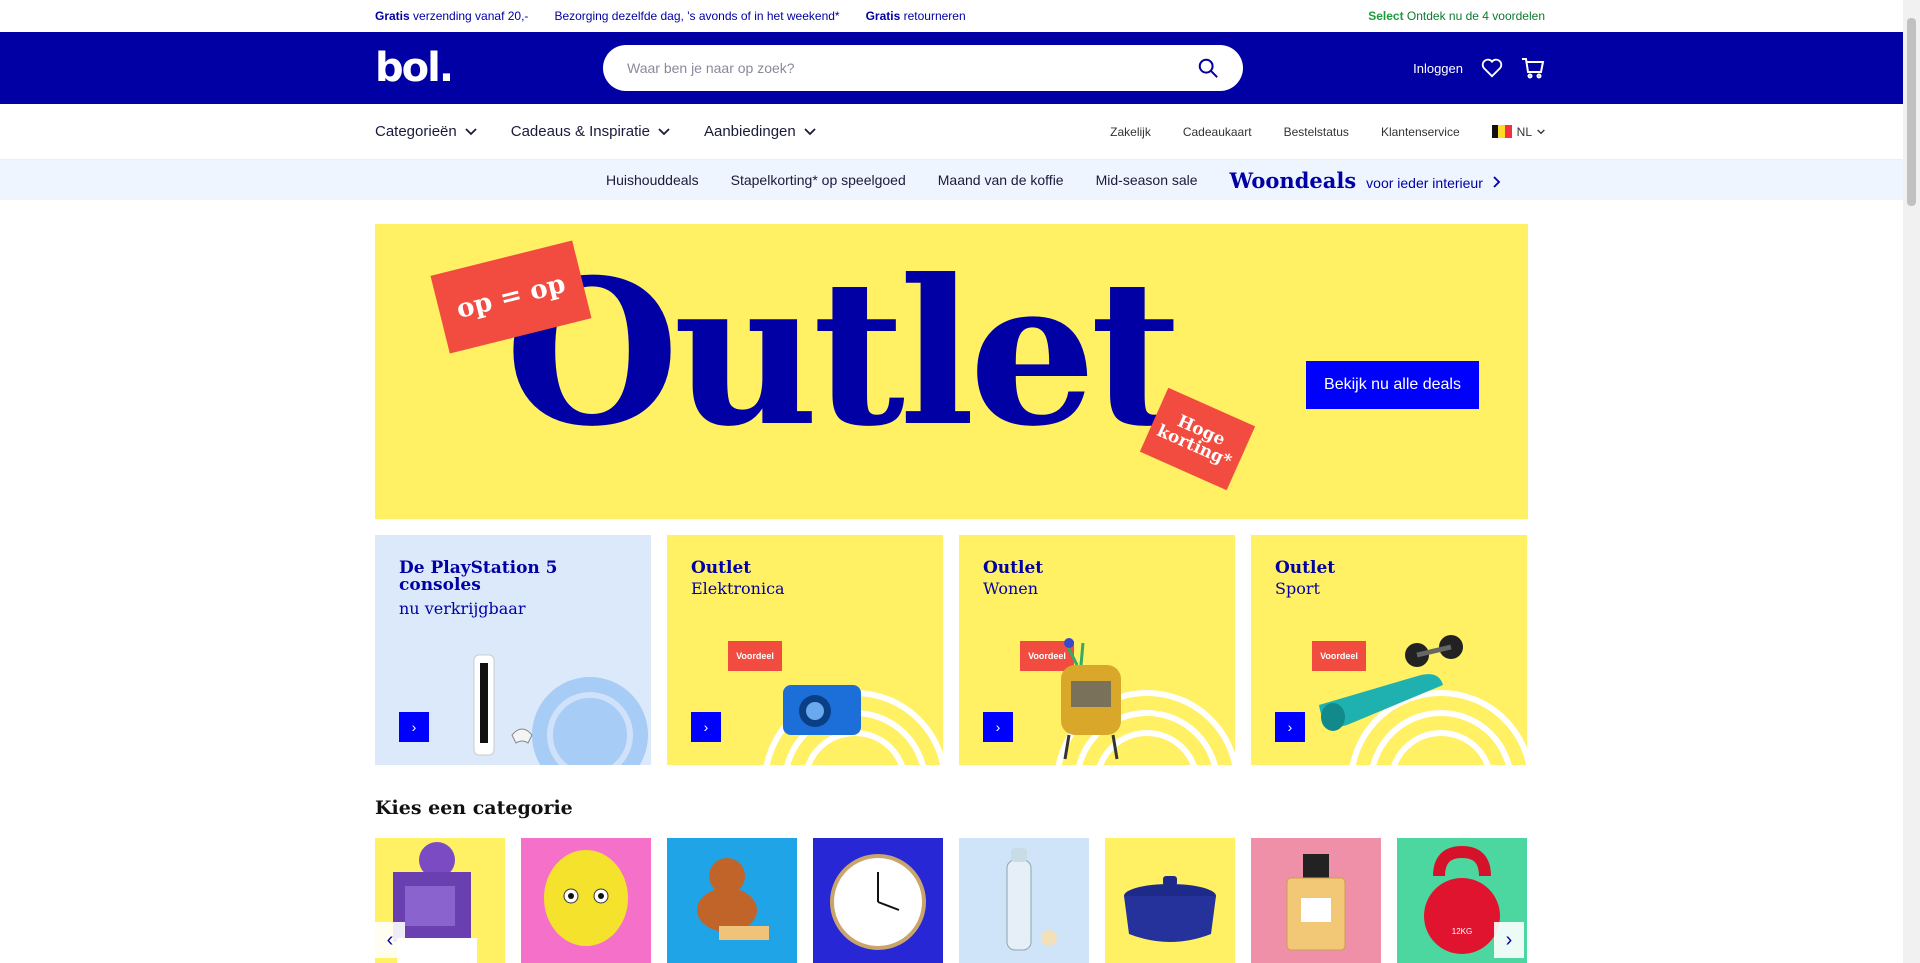  I want to click on usp-free-returns: Gratis retourneren, so click(916, 16).